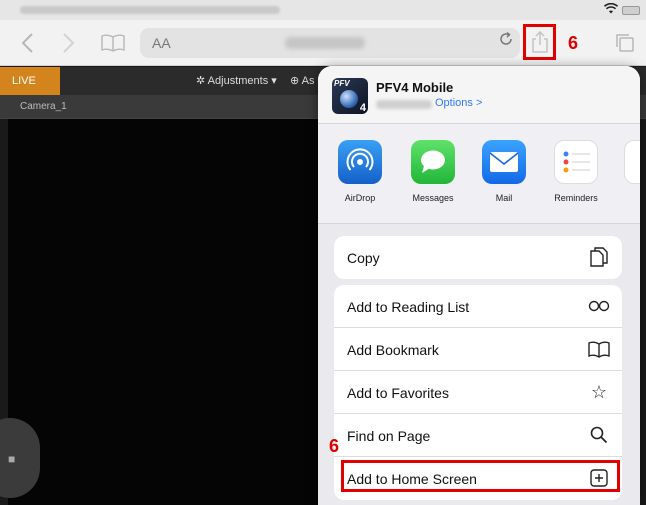  Describe the element at coordinates (161, 43) in the screenshot. I see `reader-view-button: AA` at that location.